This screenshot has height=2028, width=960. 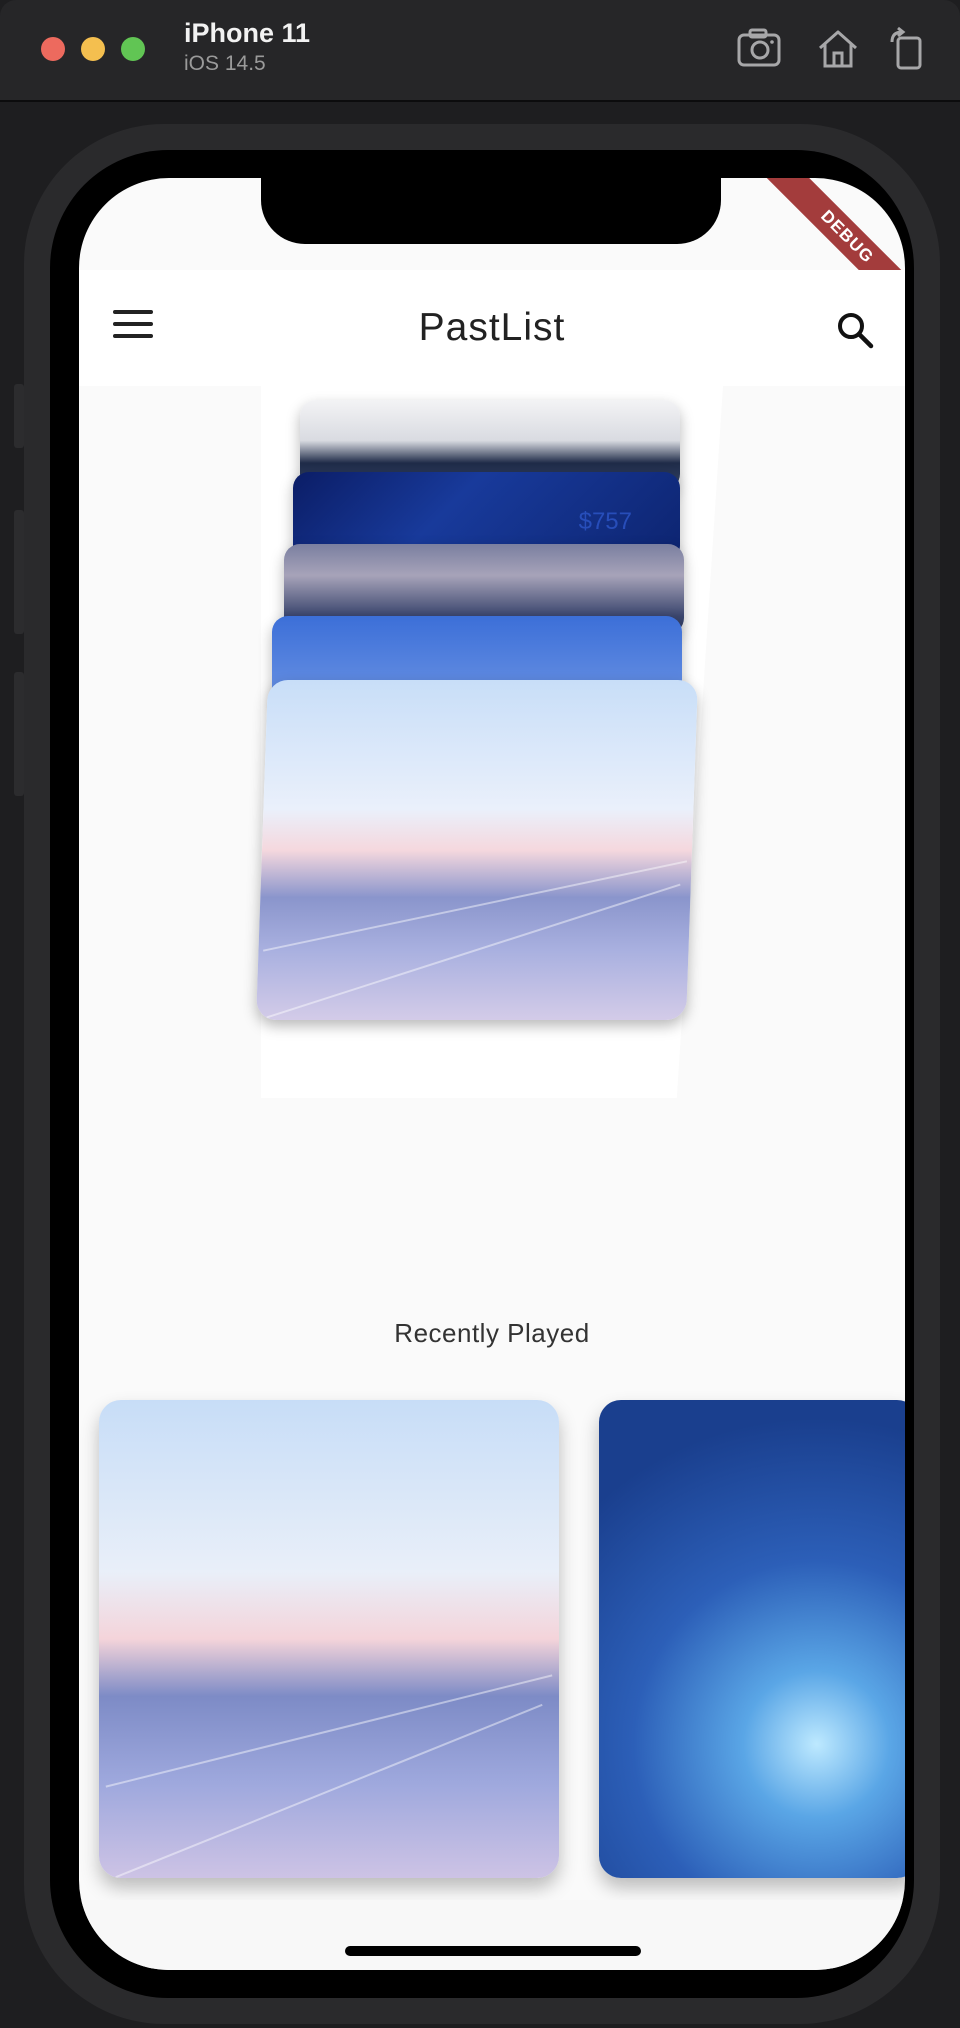 What do you see at coordinates (93, 49) in the screenshot?
I see `minimize-window-button` at bounding box center [93, 49].